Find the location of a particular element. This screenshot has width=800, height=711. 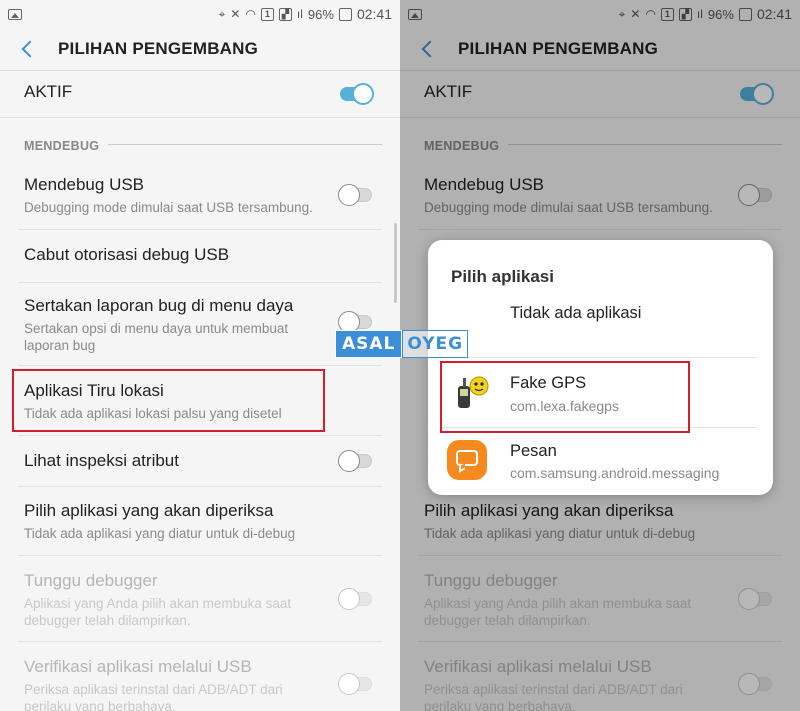

battery-icon is located at coordinates (345, 14).